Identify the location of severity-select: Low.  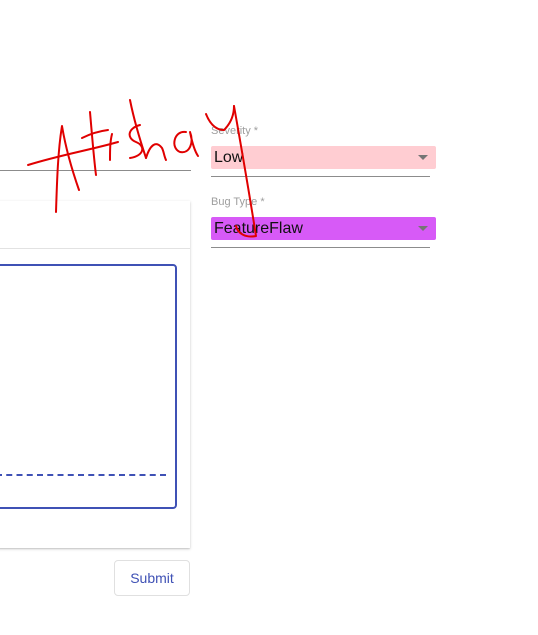
(323, 157).